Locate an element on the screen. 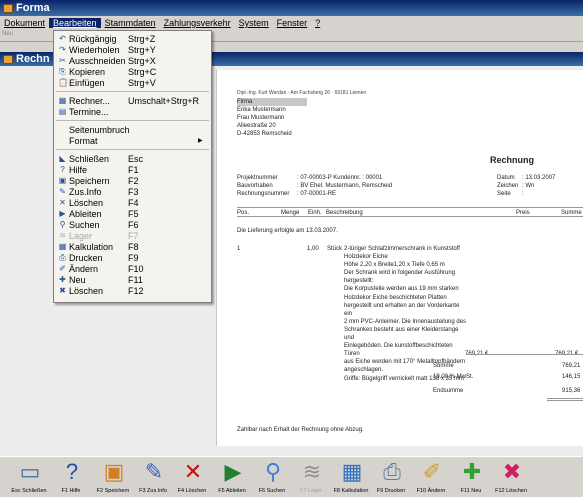 This screenshot has height=497, width=583. meta-row: Zeichen: Wn is located at coordinates (526, 186).